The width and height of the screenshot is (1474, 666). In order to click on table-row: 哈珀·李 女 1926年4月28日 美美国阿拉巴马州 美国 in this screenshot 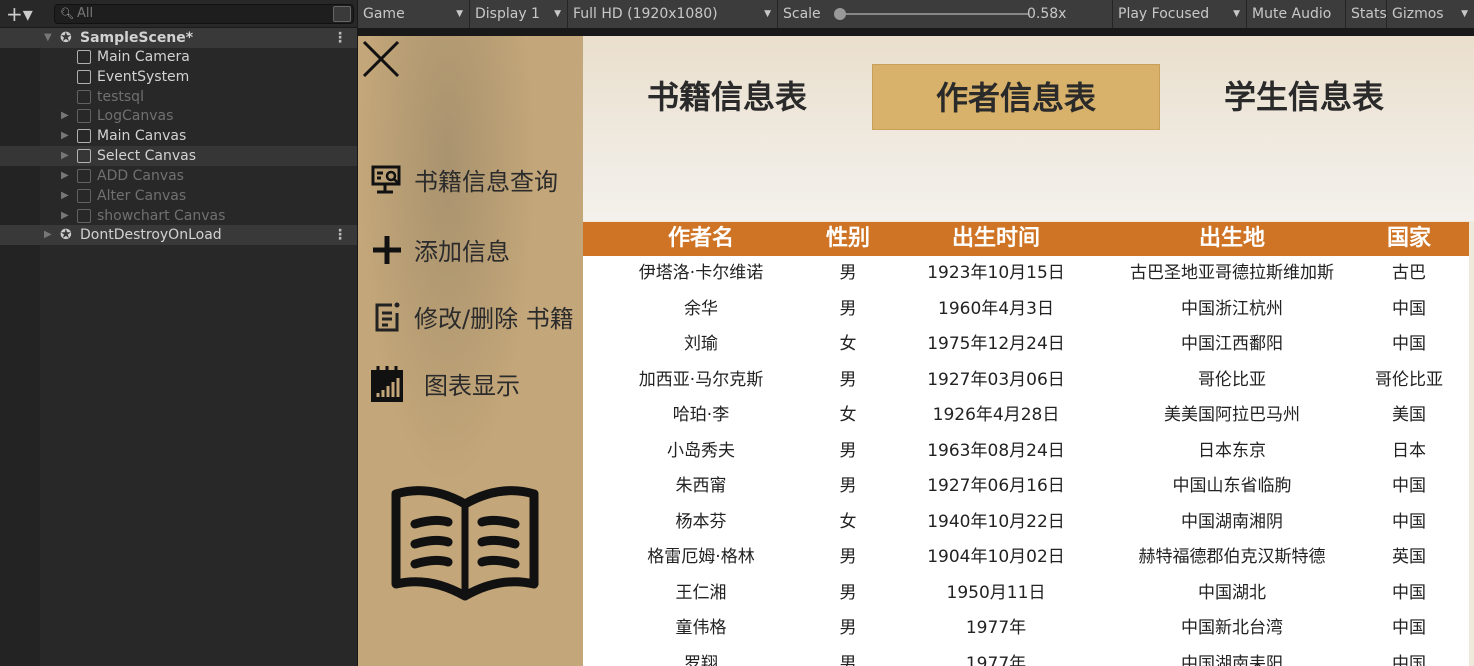, I will do `click(1026, 416)`.